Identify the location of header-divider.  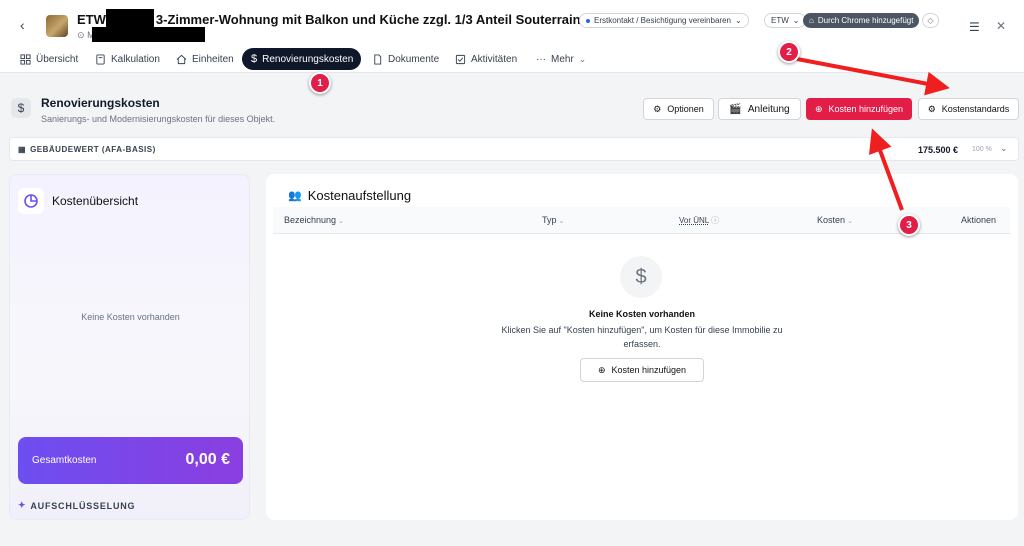
(512, 72).